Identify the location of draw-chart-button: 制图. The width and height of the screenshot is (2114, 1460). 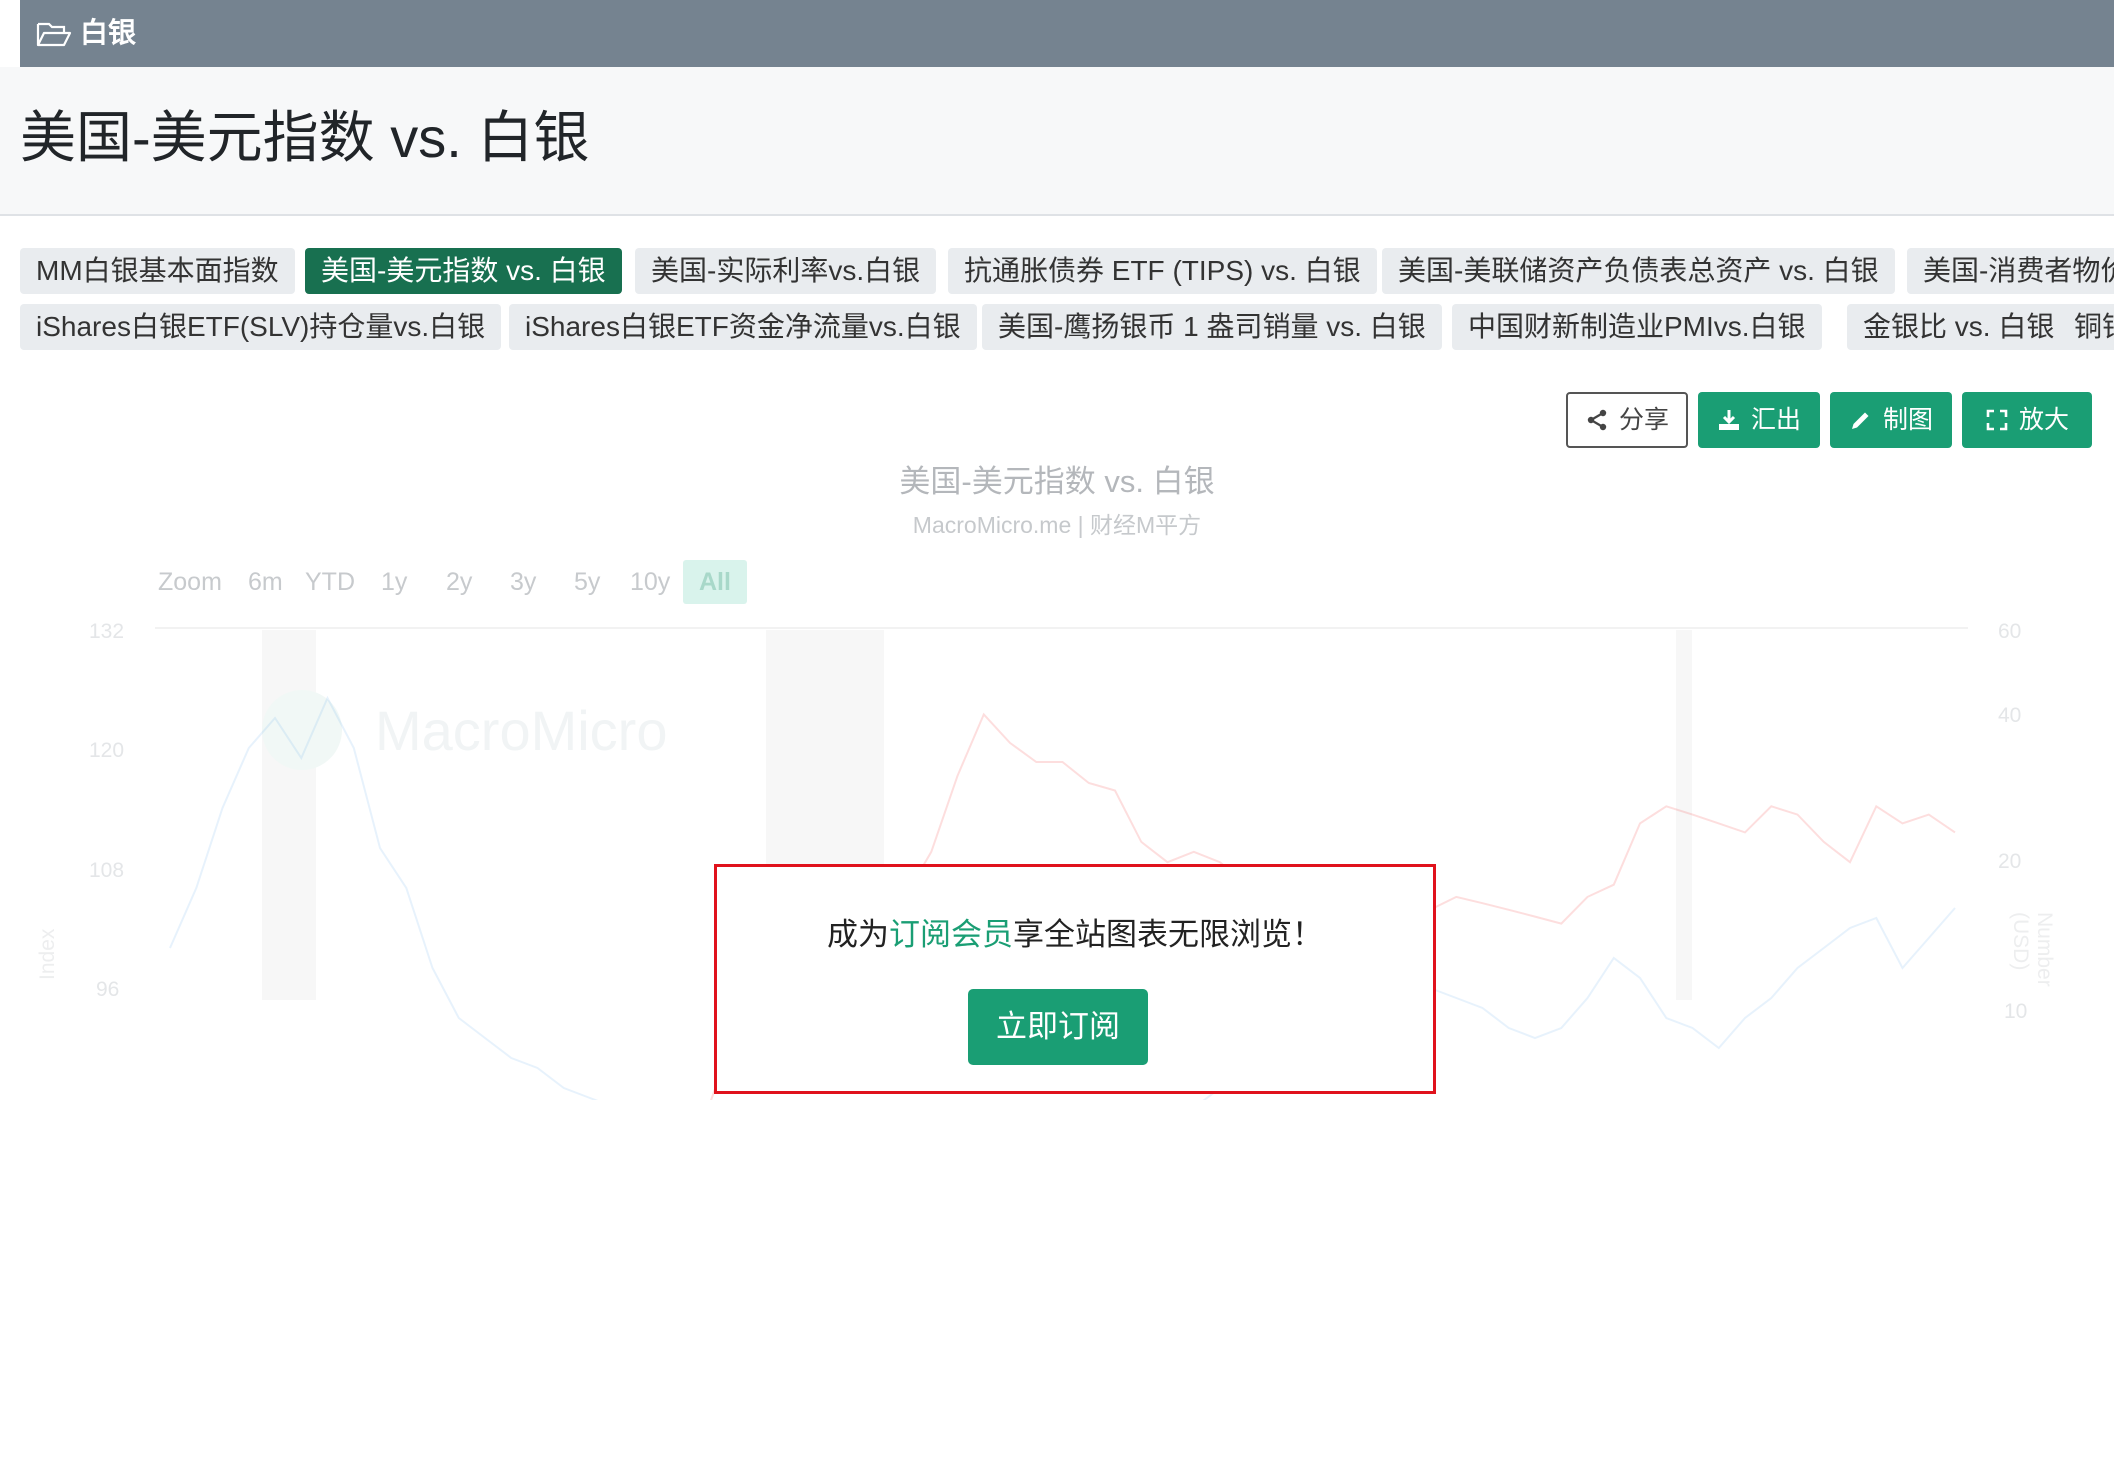
(1891, 420).